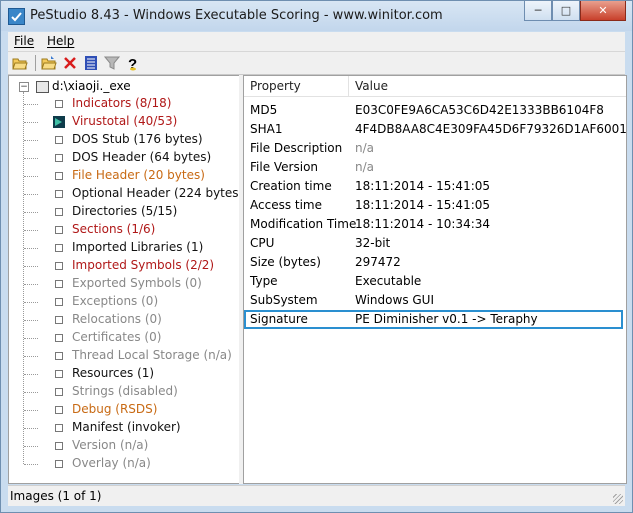 The height and width of the screenshot is (513, 633). I want to click on minimize-button: ─, so click(538, 11).